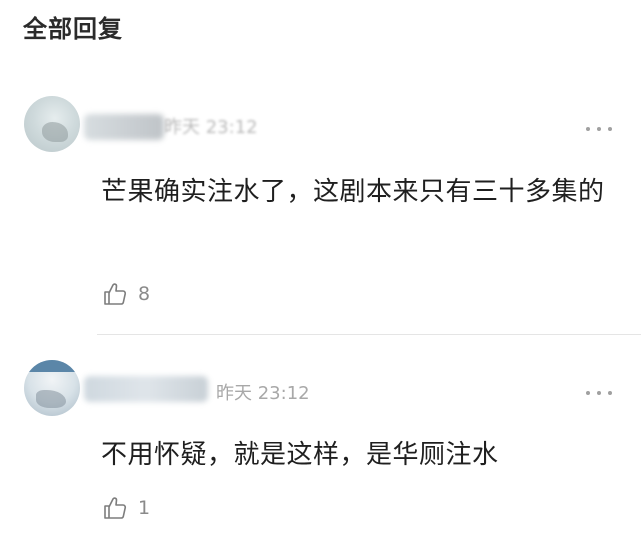 Image resolution: width=641 pixels, height=537 pixels. What do you see at coordinates (369, 334) in the screenshot?
I see `comment-divider` at bounding box center [369, 334].